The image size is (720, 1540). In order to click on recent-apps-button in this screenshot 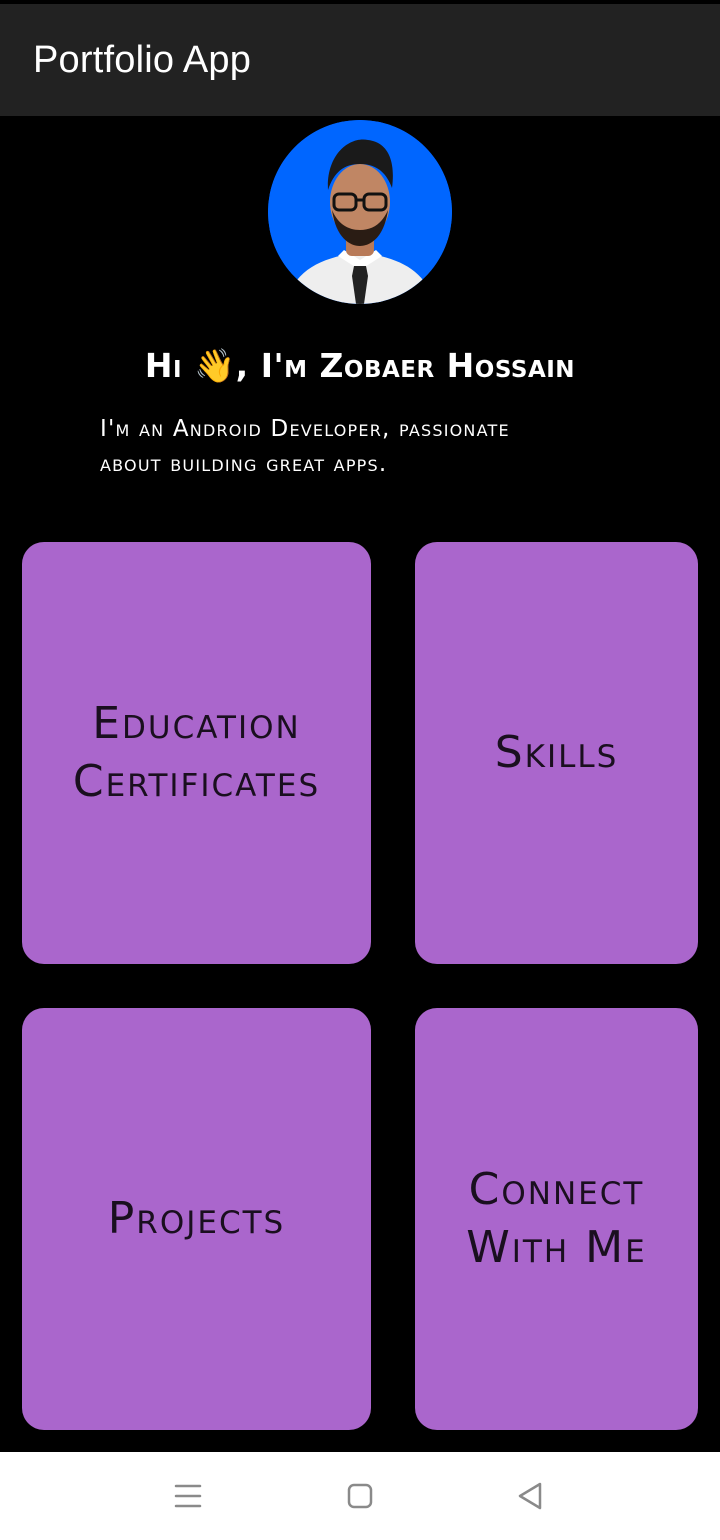, I will do `click(188, 1496)`.